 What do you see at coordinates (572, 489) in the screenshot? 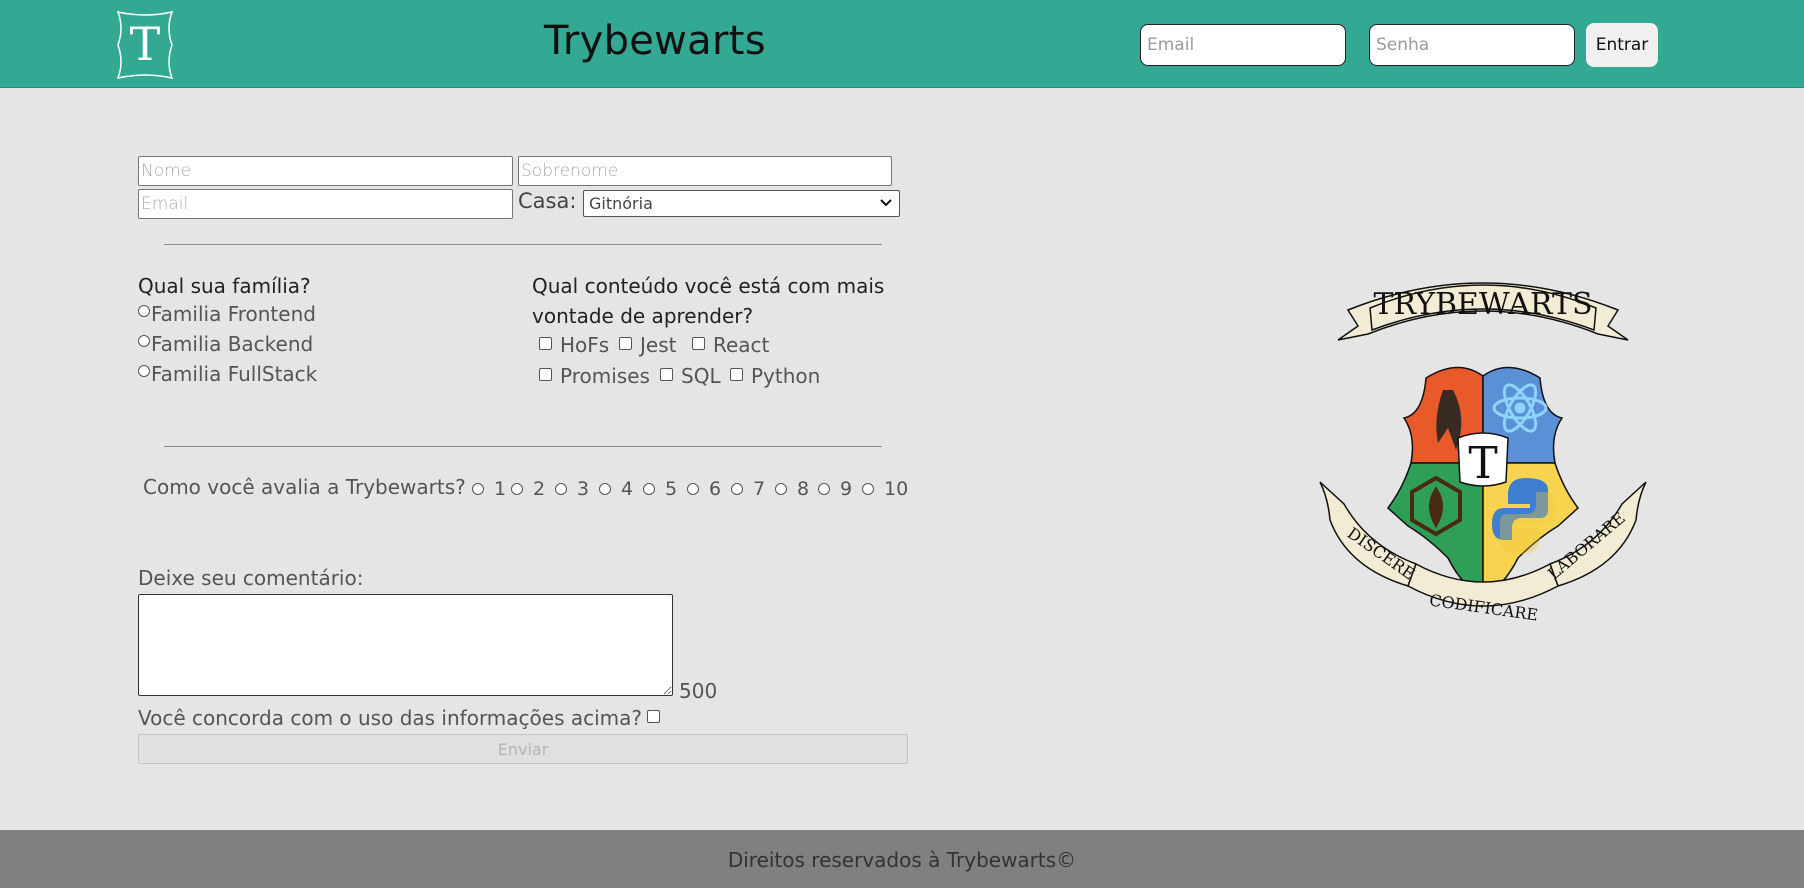
I see `rating-option-3: 3` at bounding box center [572, 489].